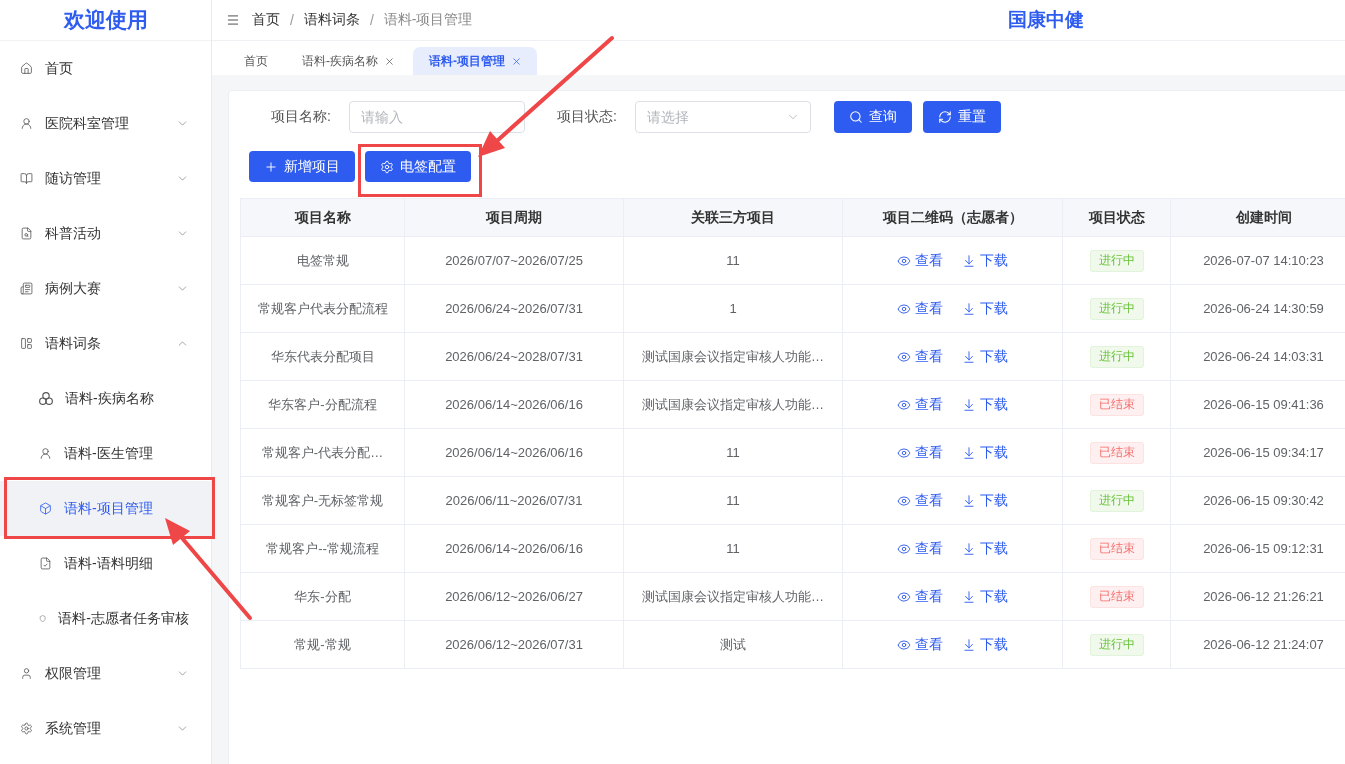 The width and height of the screenshot is (1345, 764). I want to click on tab: 语料-疾病名称, so click(348, 61).